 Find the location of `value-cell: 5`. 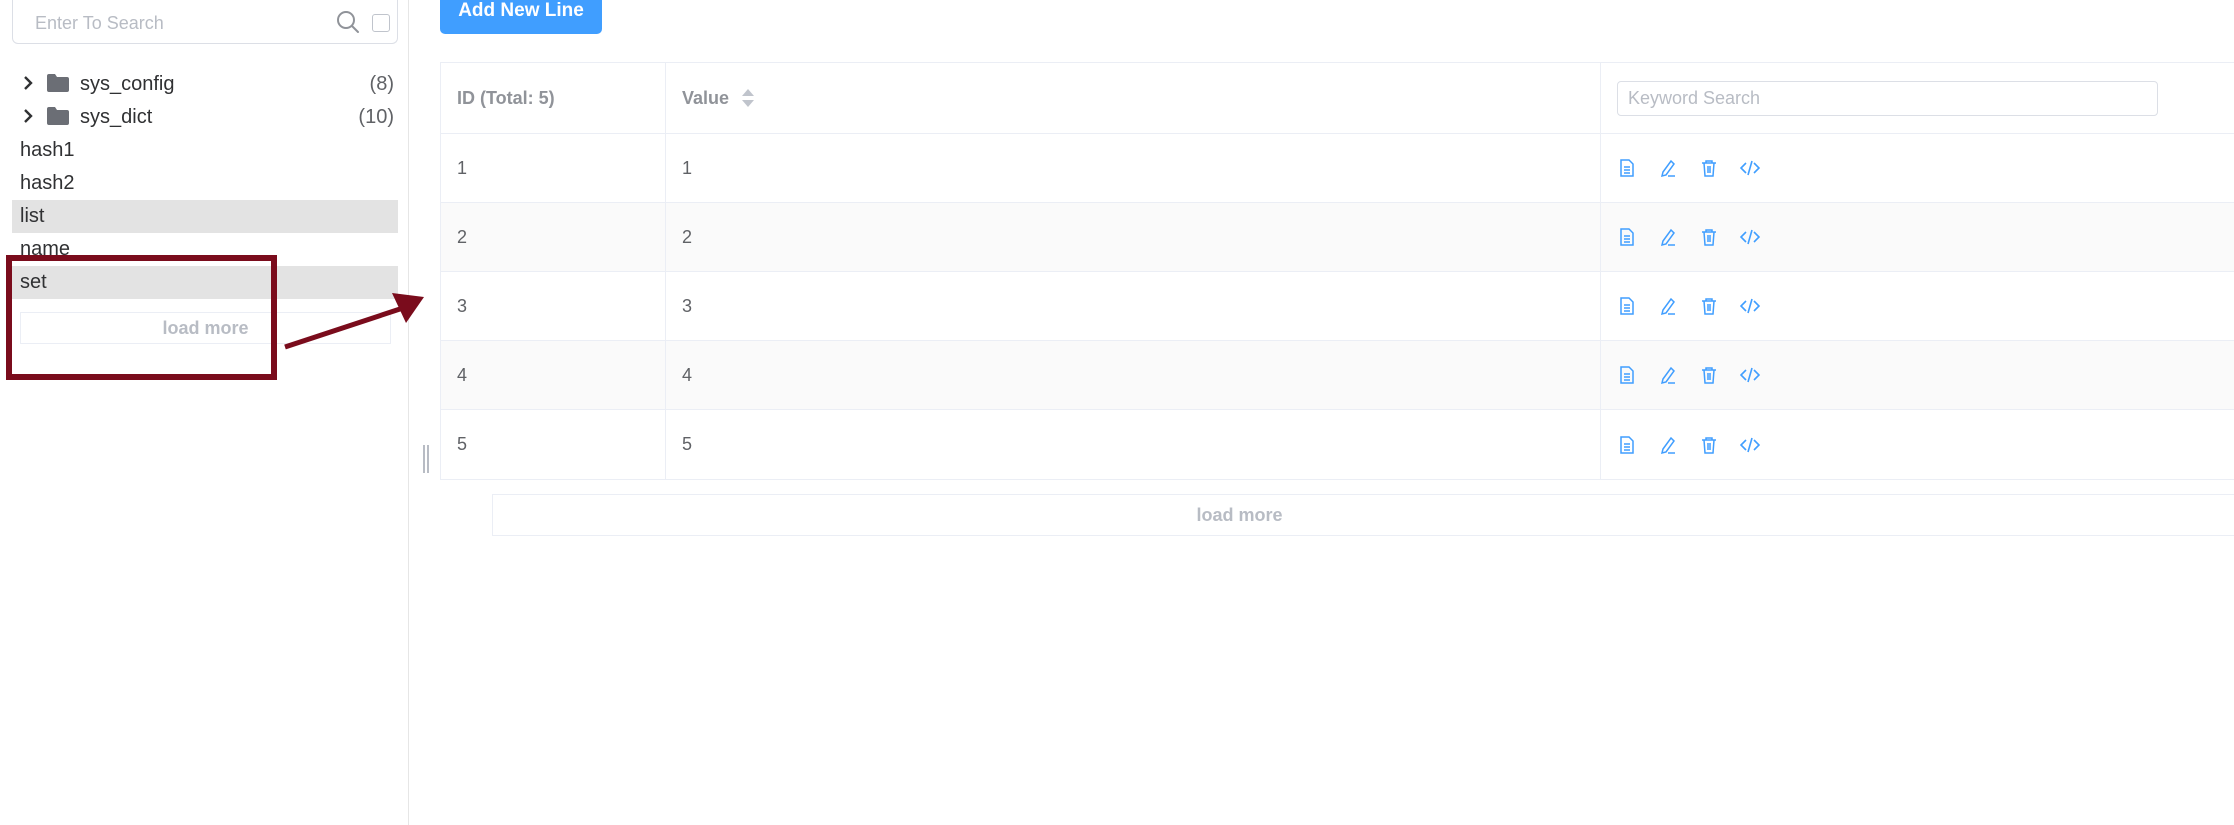

value-cell: 5 is located at coordinates (1133, 444).